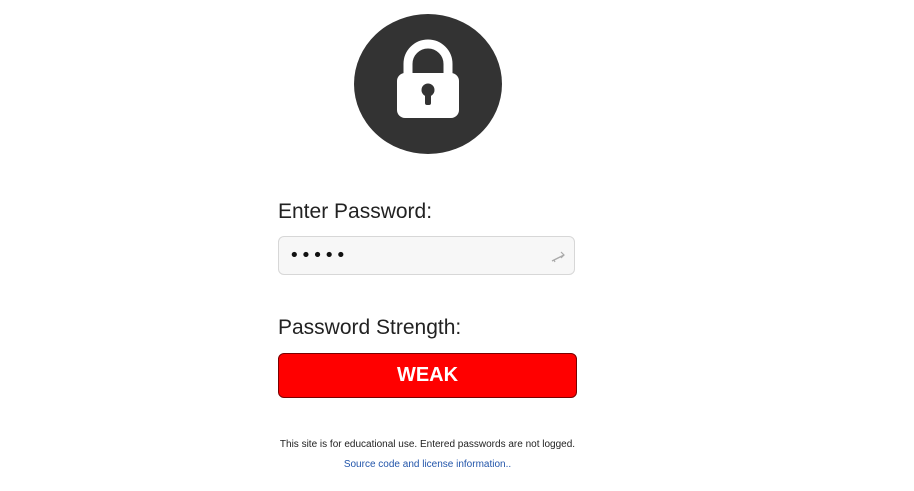 This screenshot has height=491, width=914. What do you see at coordinates (355, 211) in the screenshot?
I see `password-label: Enter Password:` at bounding box center [355, 211].